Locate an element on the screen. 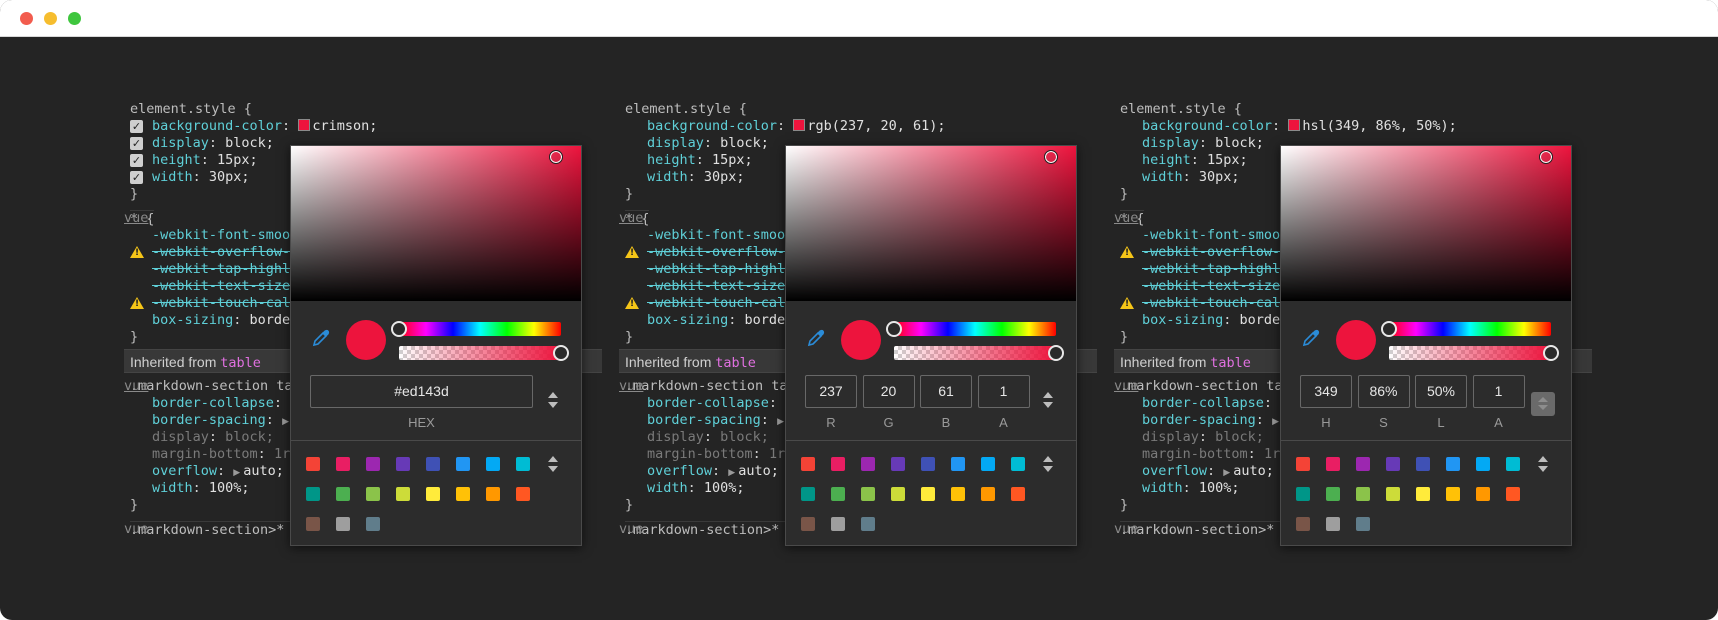  channel-input-h: 349 is located at coordinates (1326, 391).